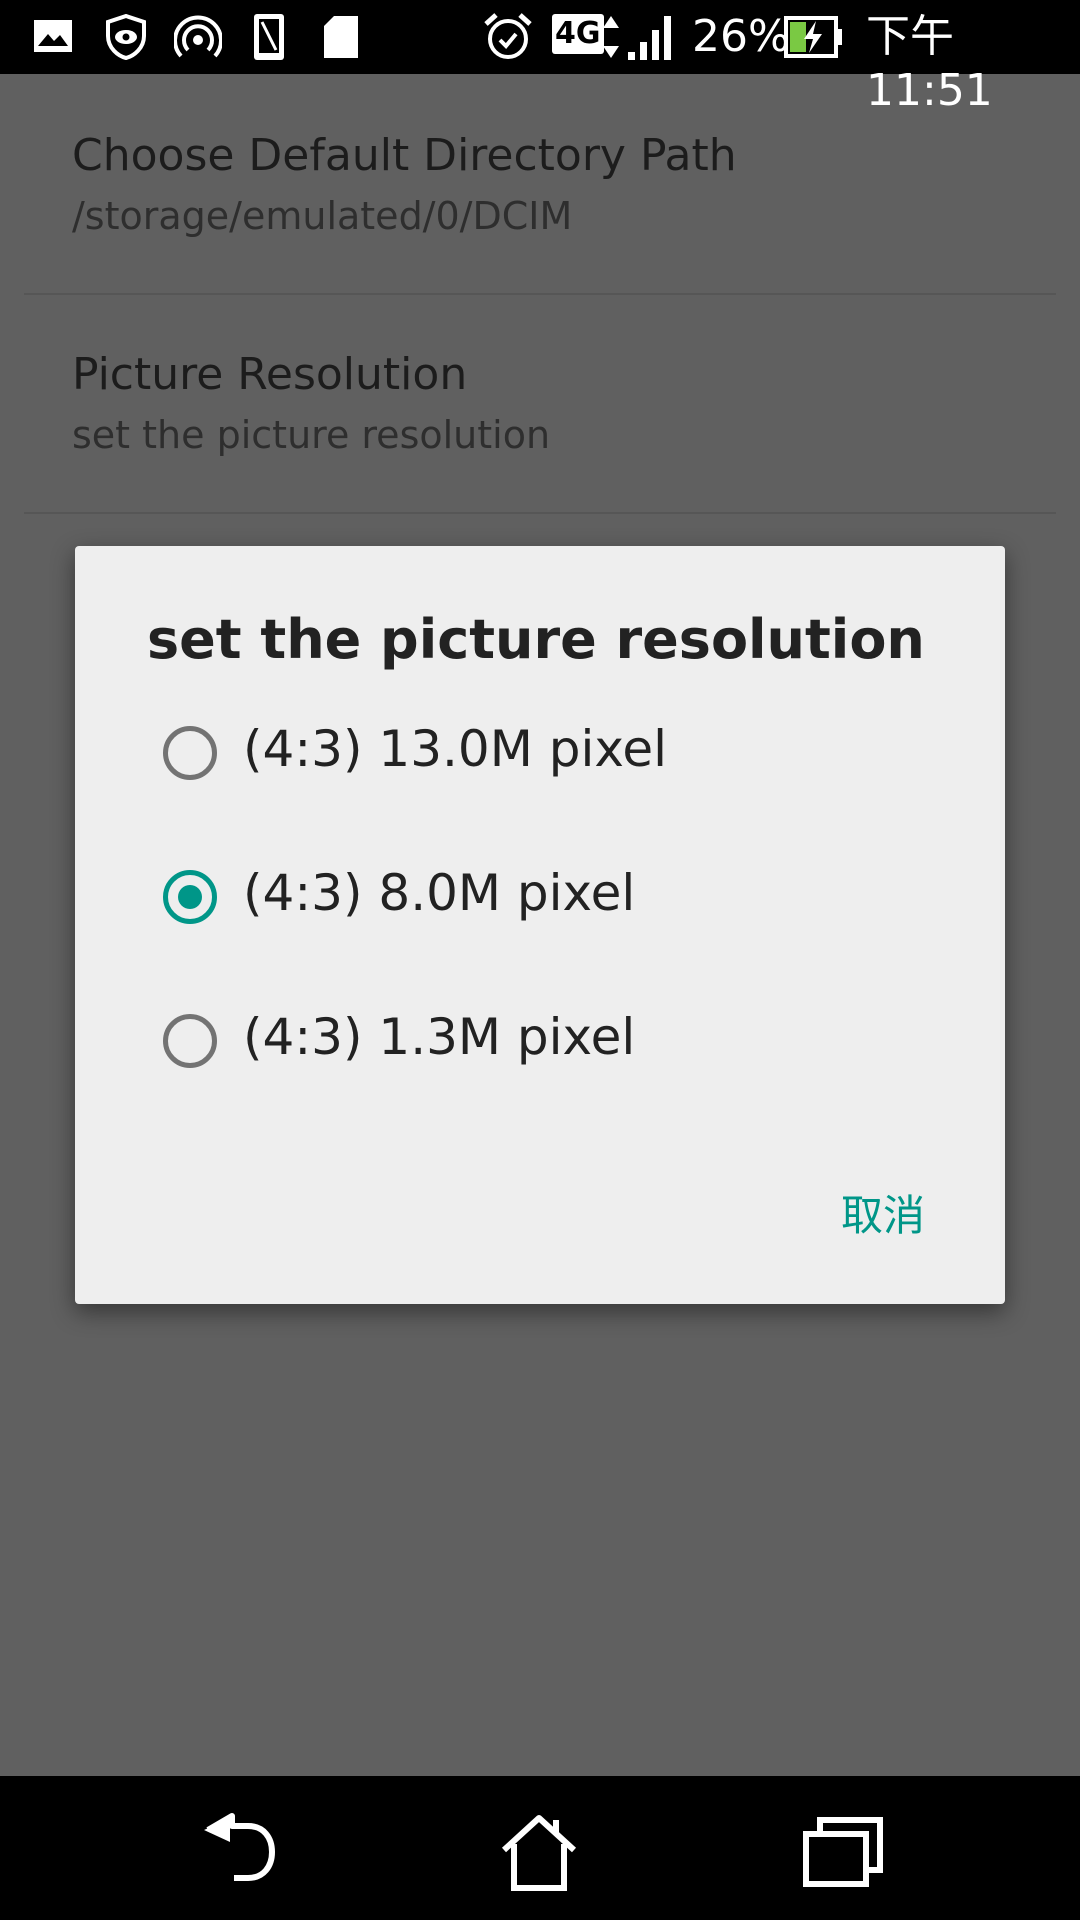  Describe the element at coordinates (270, 374) in the screenshot. I see `pref-title: Picture Resolution` at that location.